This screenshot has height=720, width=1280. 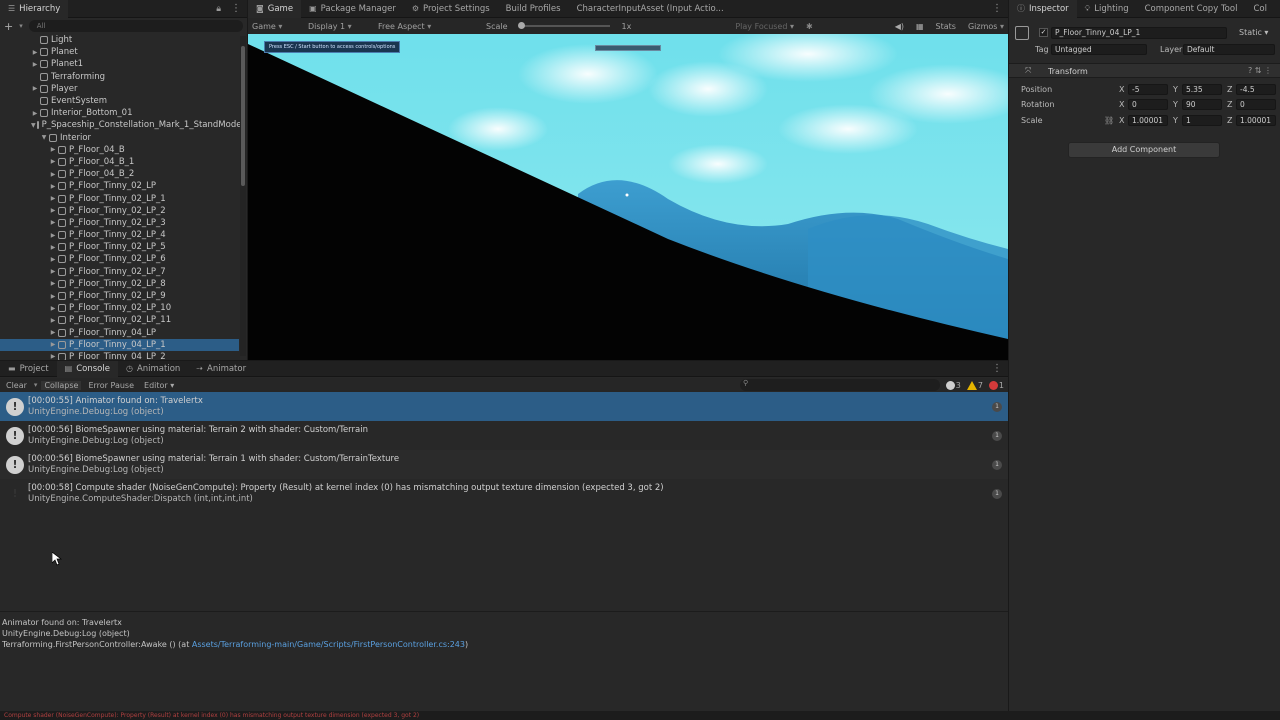 What do you see at coordinates (1148, 120) in the screenshot?
I see `scale-x-field: 1.00001` at bounding box center [1148, 120].